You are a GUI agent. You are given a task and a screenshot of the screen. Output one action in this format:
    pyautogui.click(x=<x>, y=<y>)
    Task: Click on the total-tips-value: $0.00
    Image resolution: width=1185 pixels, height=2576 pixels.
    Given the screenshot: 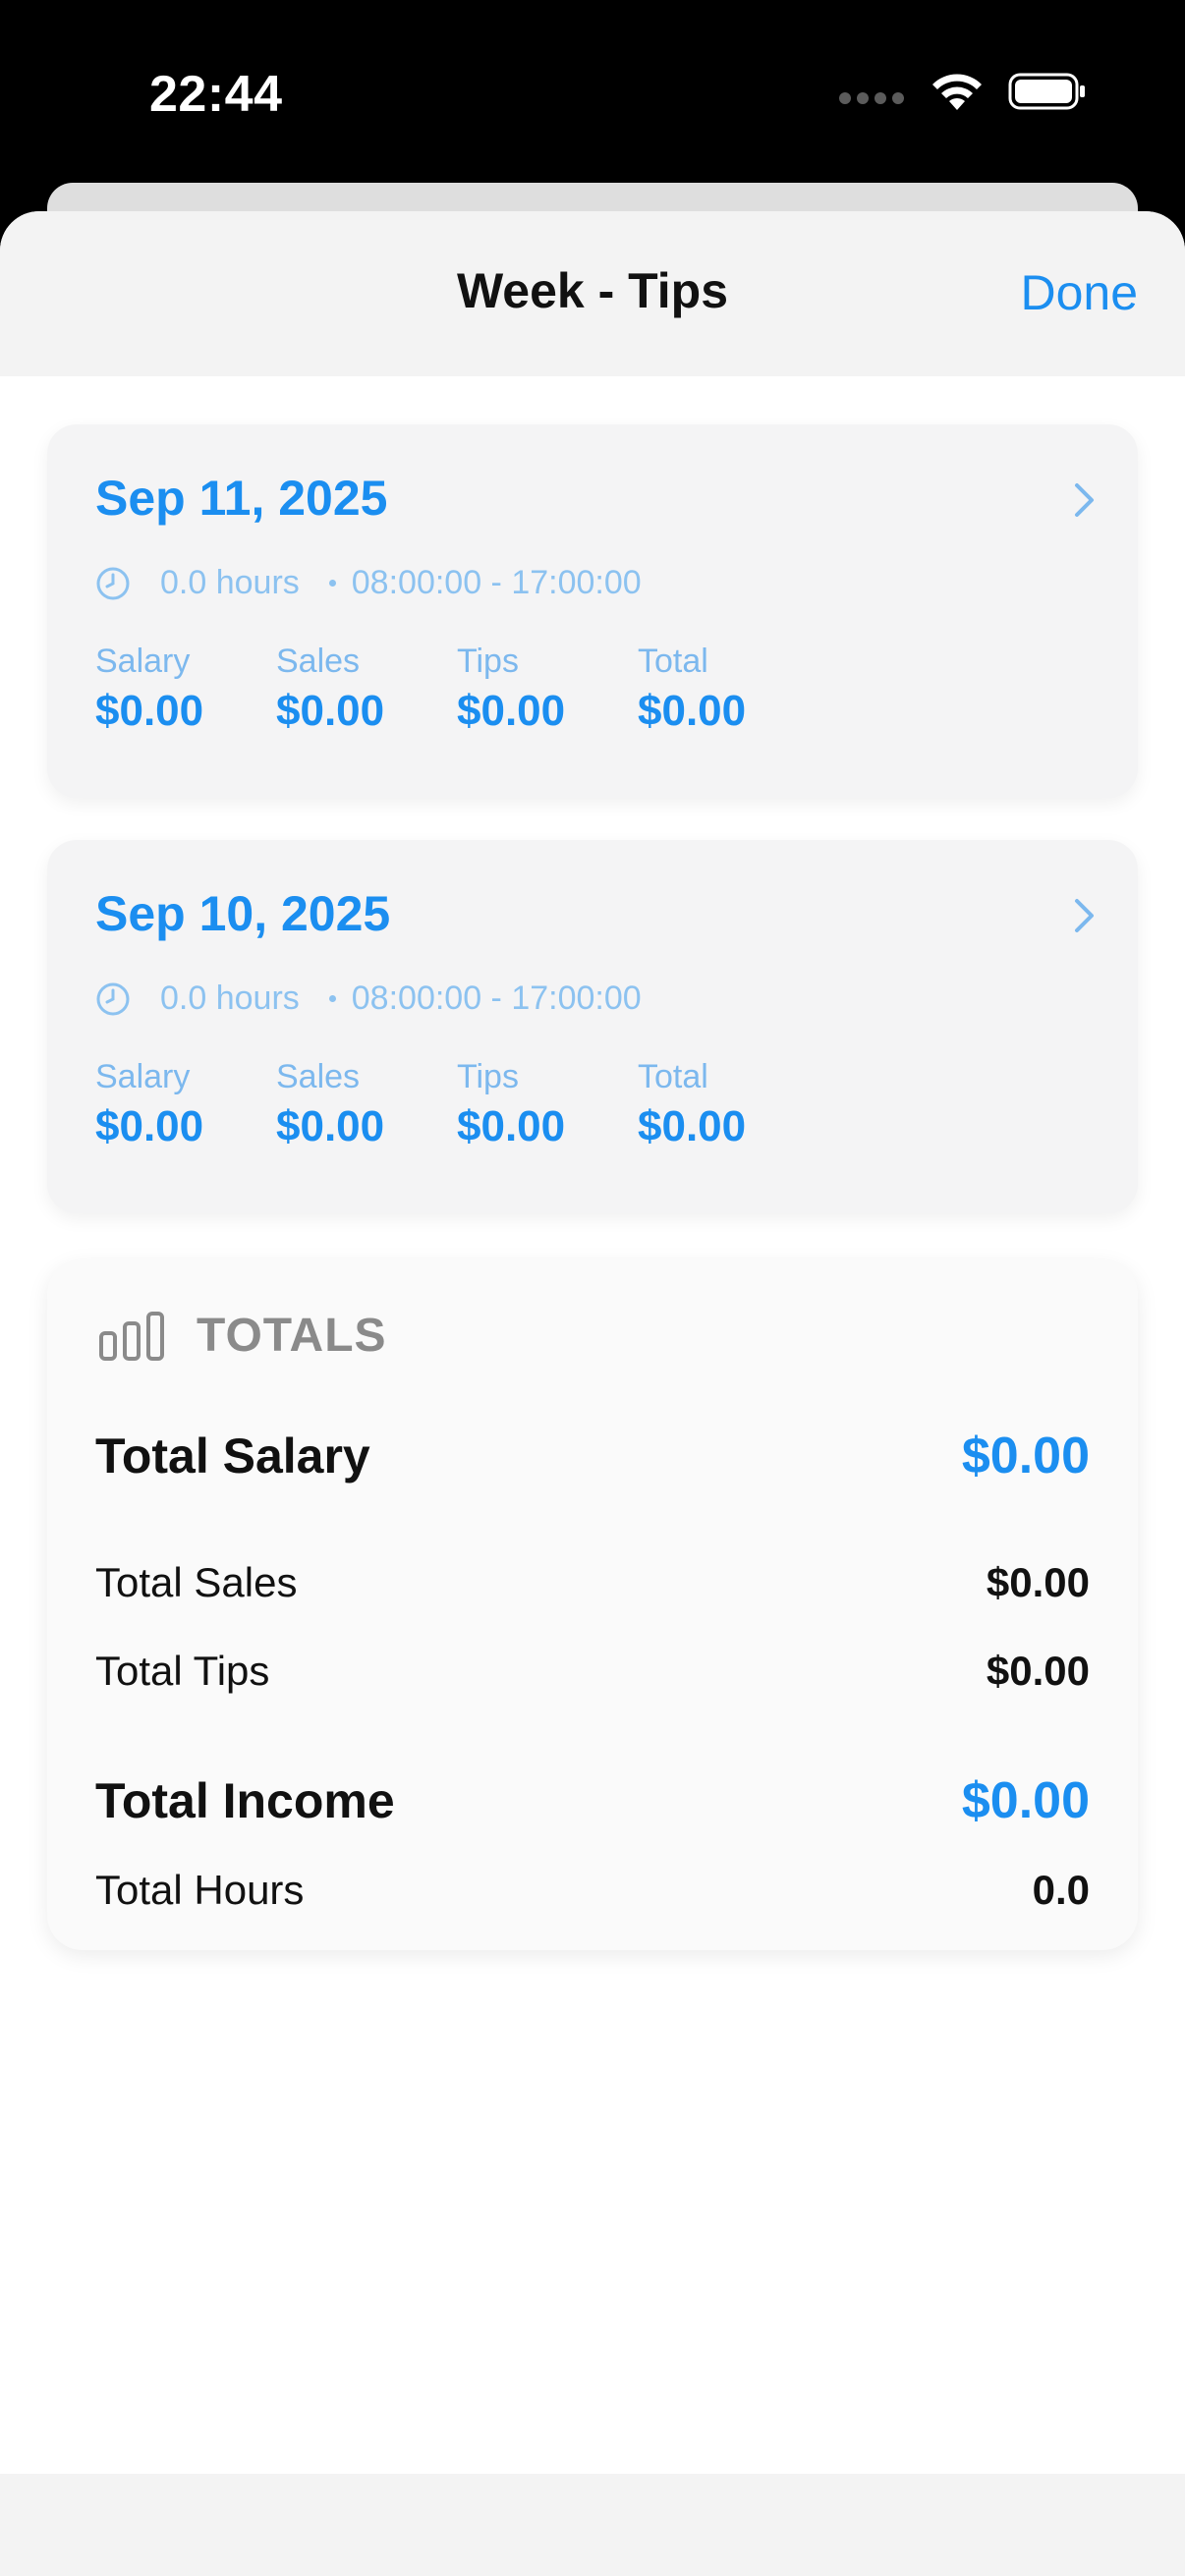 What is the action you would take?
    pyautogui.click(x=1038, y=1671)
    